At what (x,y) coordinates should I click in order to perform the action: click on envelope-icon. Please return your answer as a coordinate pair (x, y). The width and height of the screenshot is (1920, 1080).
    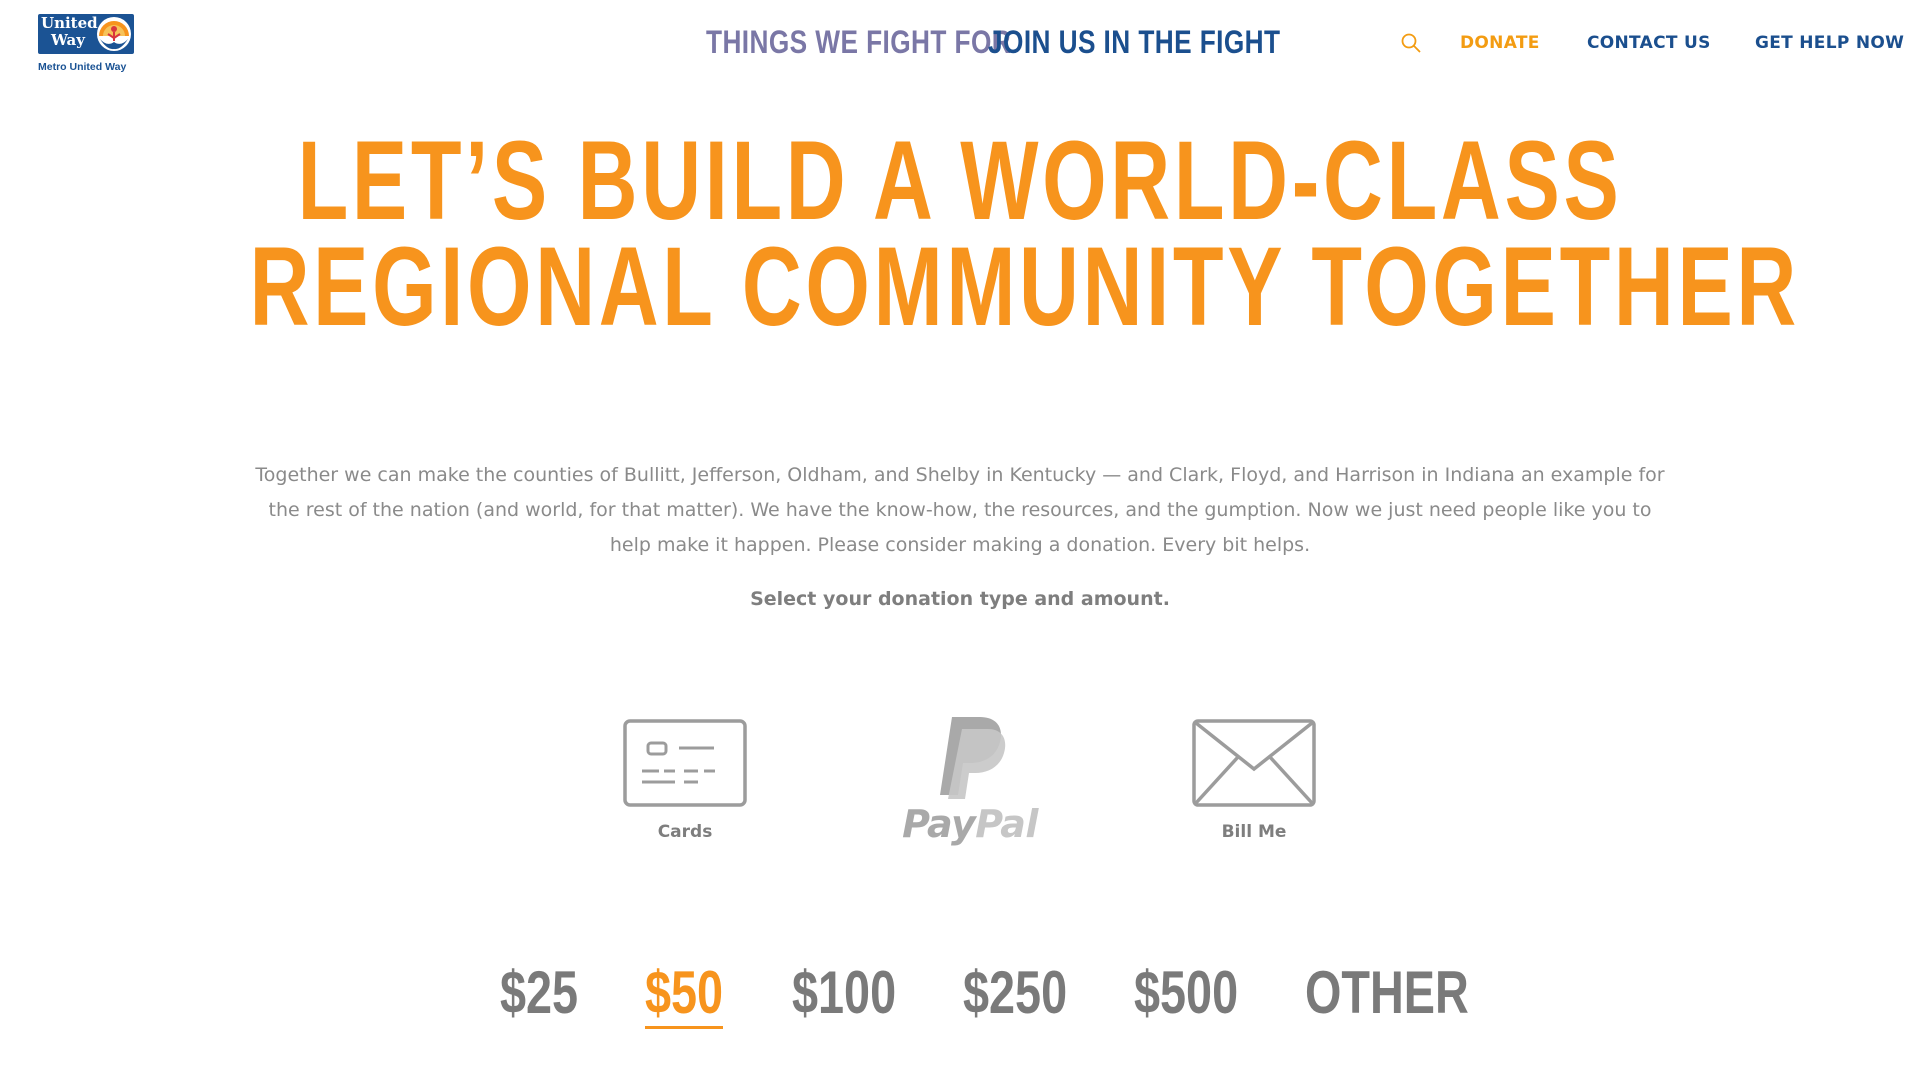
    Looking at the image, I should click on (1254, 763).